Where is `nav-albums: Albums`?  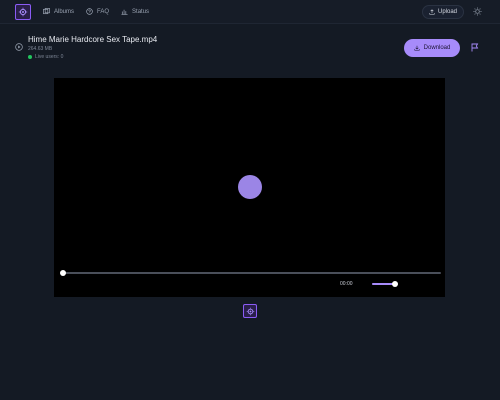 nav-albums: Albums is located at coordinates (58, 11).